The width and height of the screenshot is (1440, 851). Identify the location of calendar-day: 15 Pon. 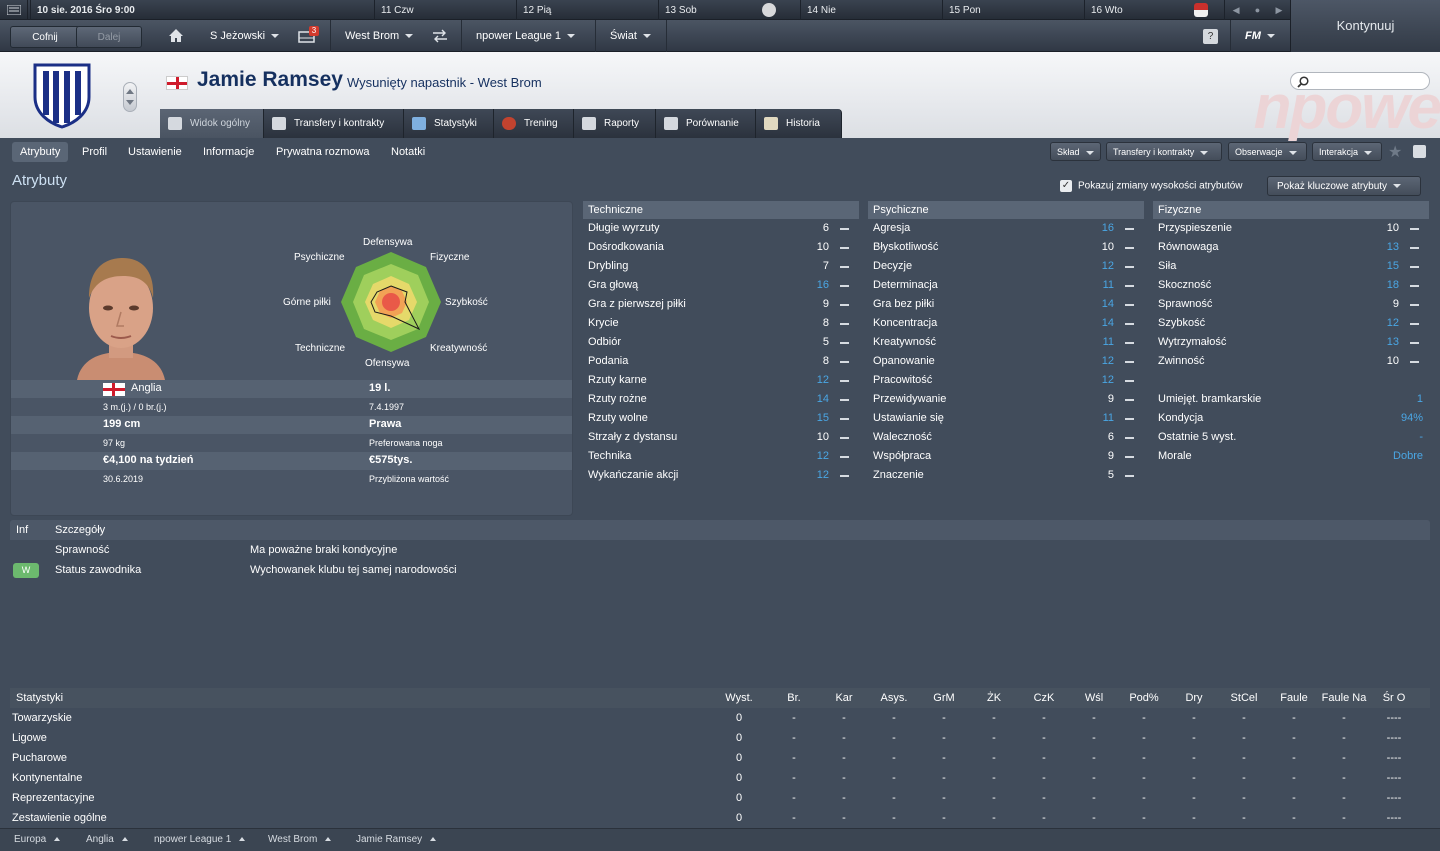
(1013, 10).